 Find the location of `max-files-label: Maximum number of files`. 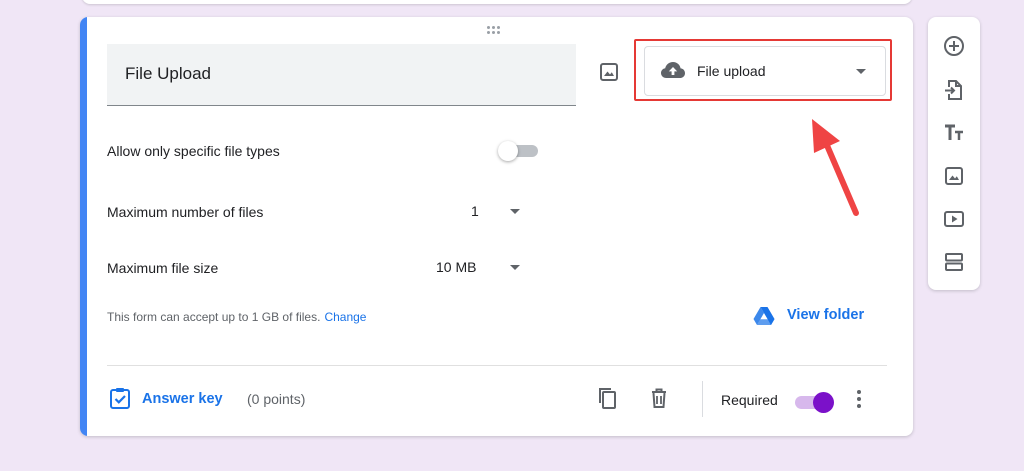

max-files-label: Maximum number of files is located at coordinates (185, 212).